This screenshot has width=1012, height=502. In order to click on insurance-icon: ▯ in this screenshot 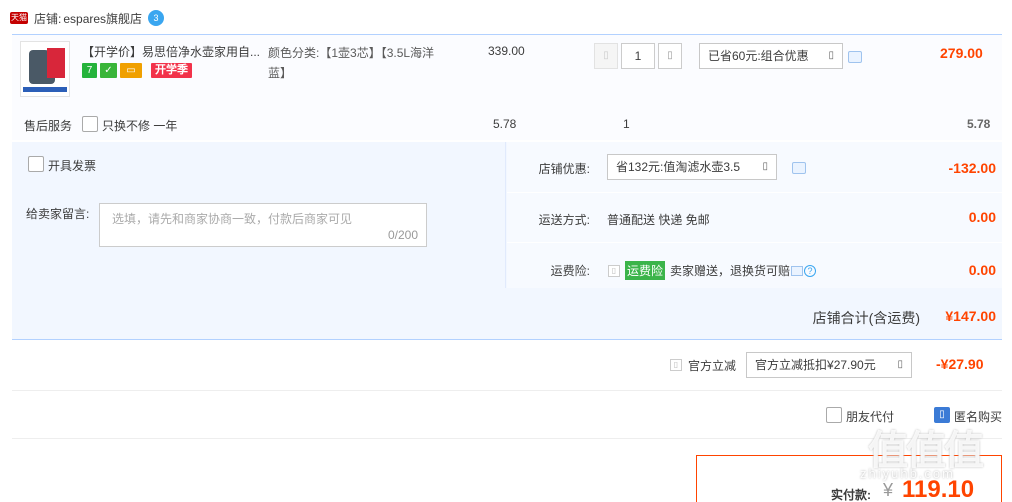, I will do `click(614, 270)`.